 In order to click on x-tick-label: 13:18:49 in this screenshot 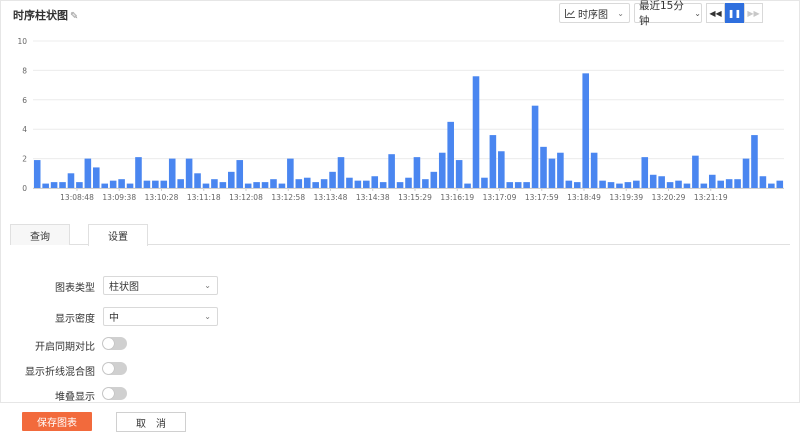, I will do `click(584, 197)`.